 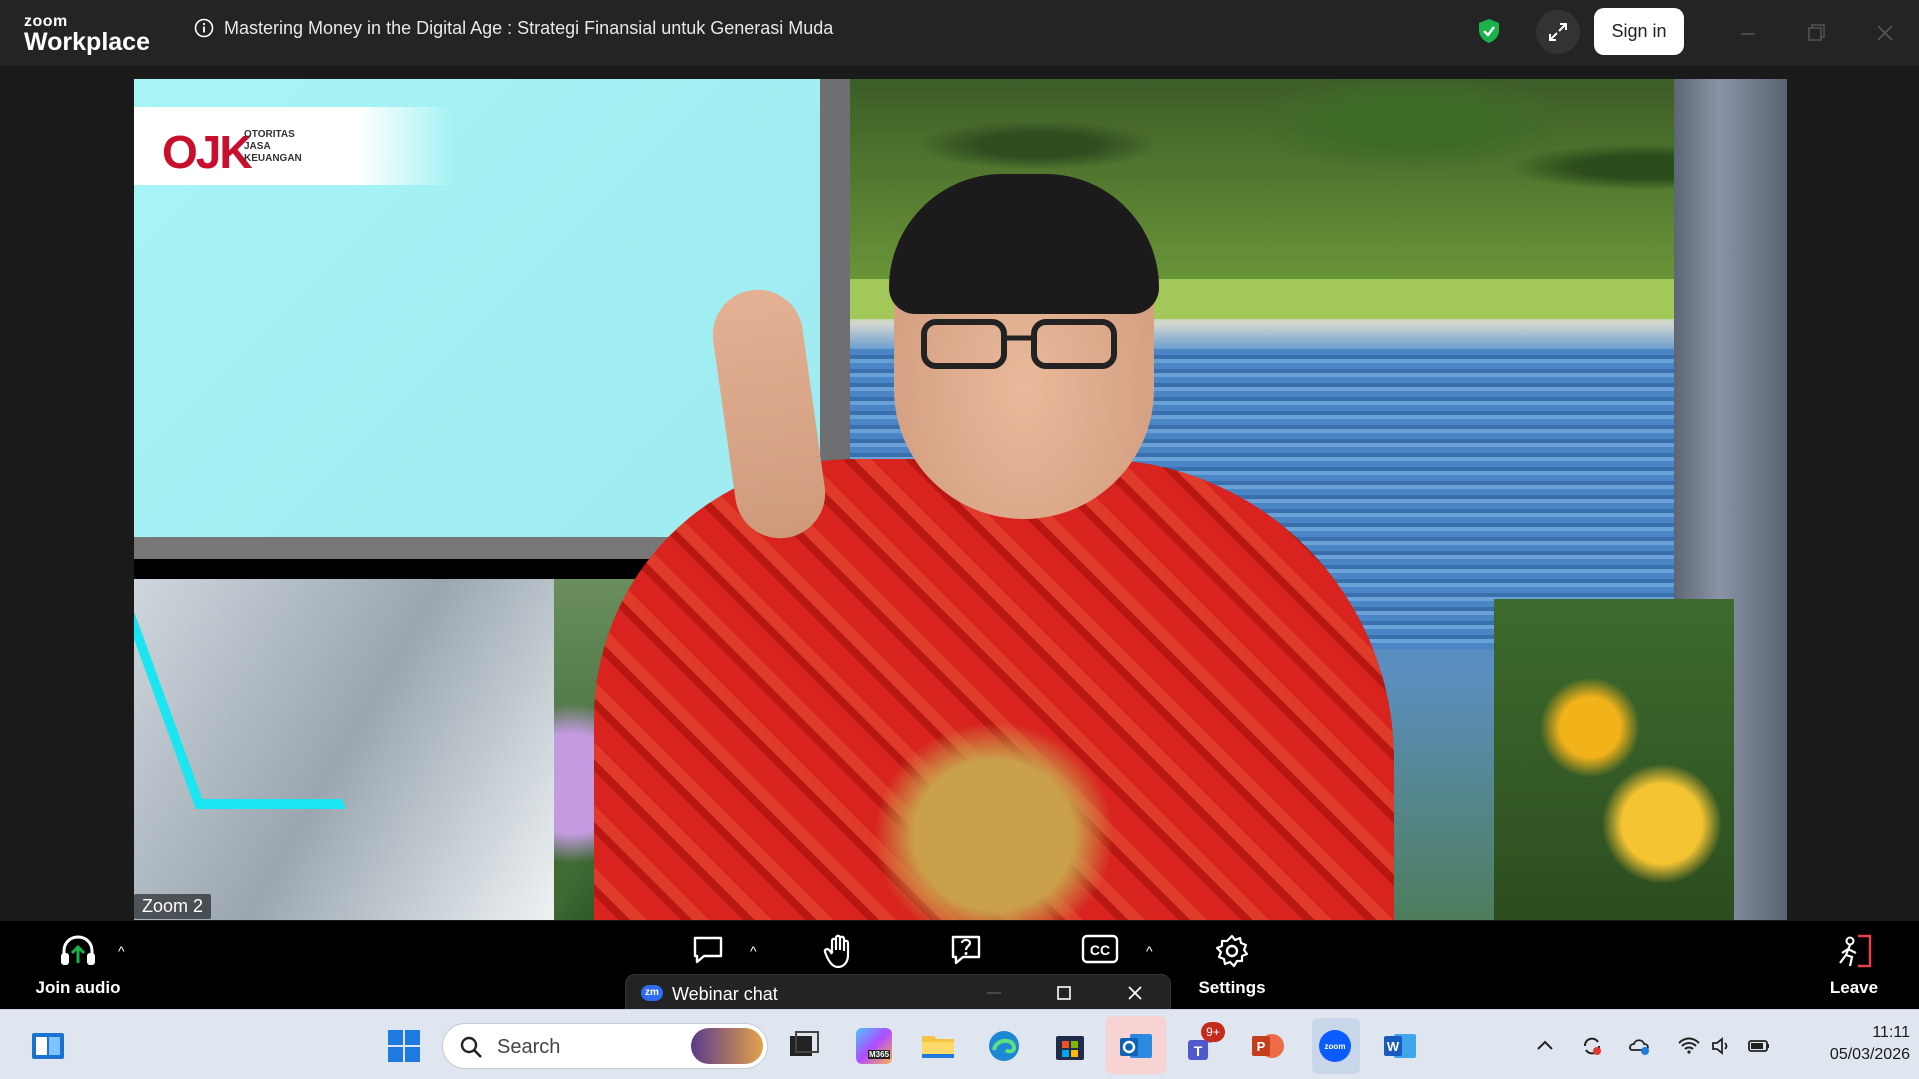 What do you see at coordinates (1850, 1044) in the screenshot?
I see `taskbar-clock: 11:11 05/03/2026` at bounding box center [1850, 1044].